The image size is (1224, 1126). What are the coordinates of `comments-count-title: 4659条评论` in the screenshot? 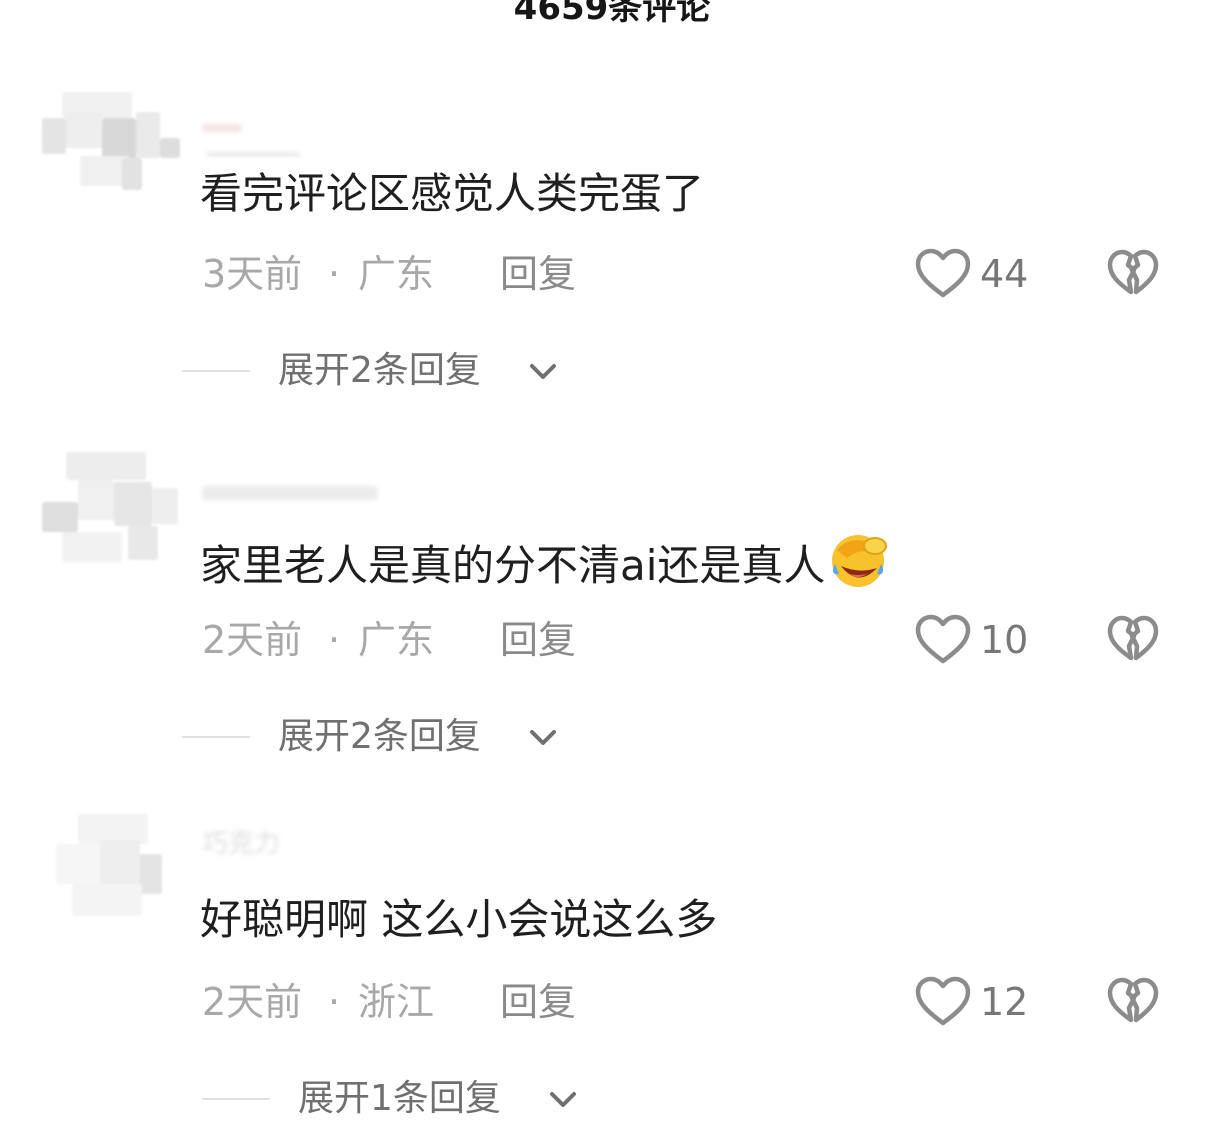 It's located at (612, 14).